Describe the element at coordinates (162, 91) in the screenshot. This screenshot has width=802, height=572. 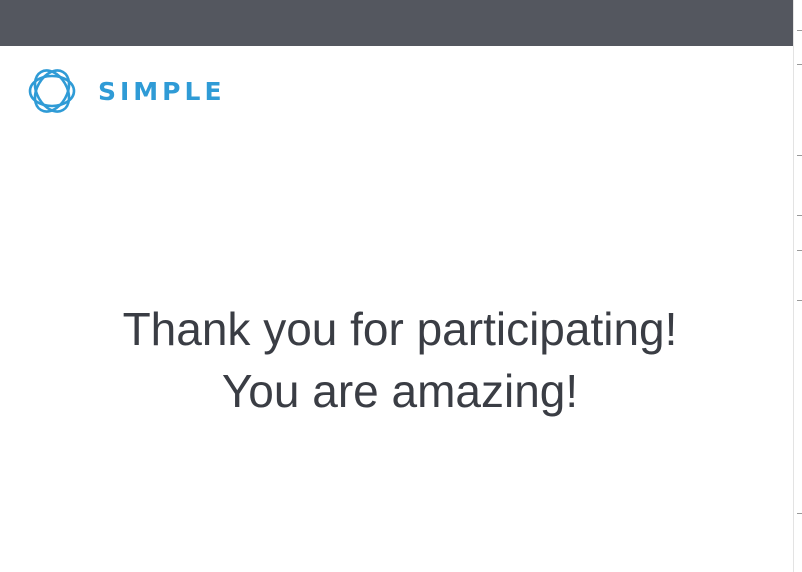
I see `logo-text: SIMPLE` at that location.